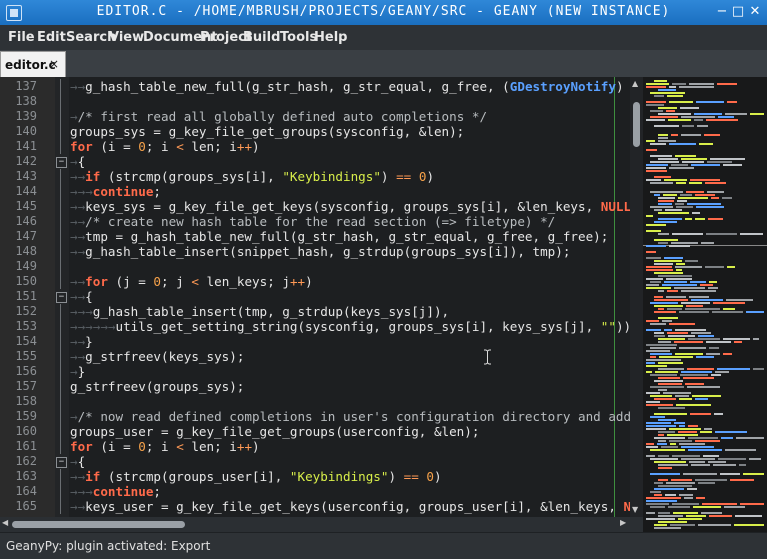 This screenshot has height=559, width=767. Describe the element at coordinates (635, 83) in the screenshot. I see `scroll-up-icon: ▲` at that location.